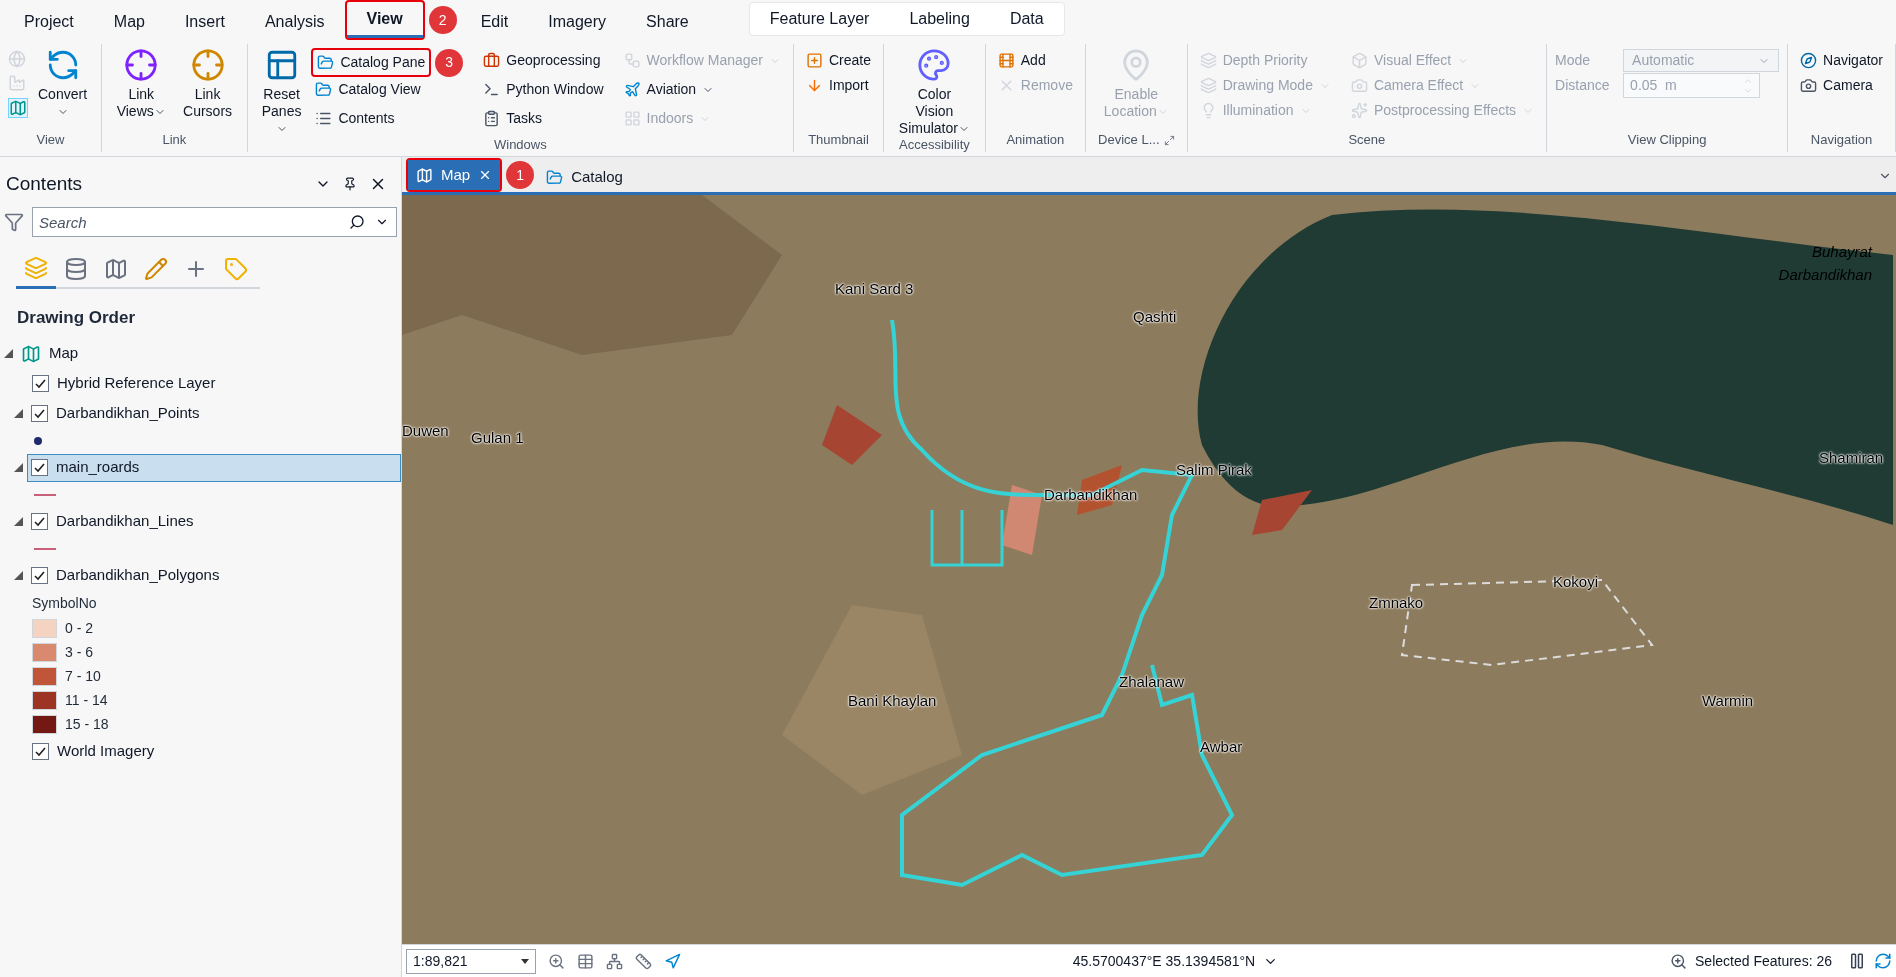 The image size is (1896, 977). Describe the element at coordinates (79, 652) in the screenshot. I see `legend-class-label: 3 - 6` at that location.